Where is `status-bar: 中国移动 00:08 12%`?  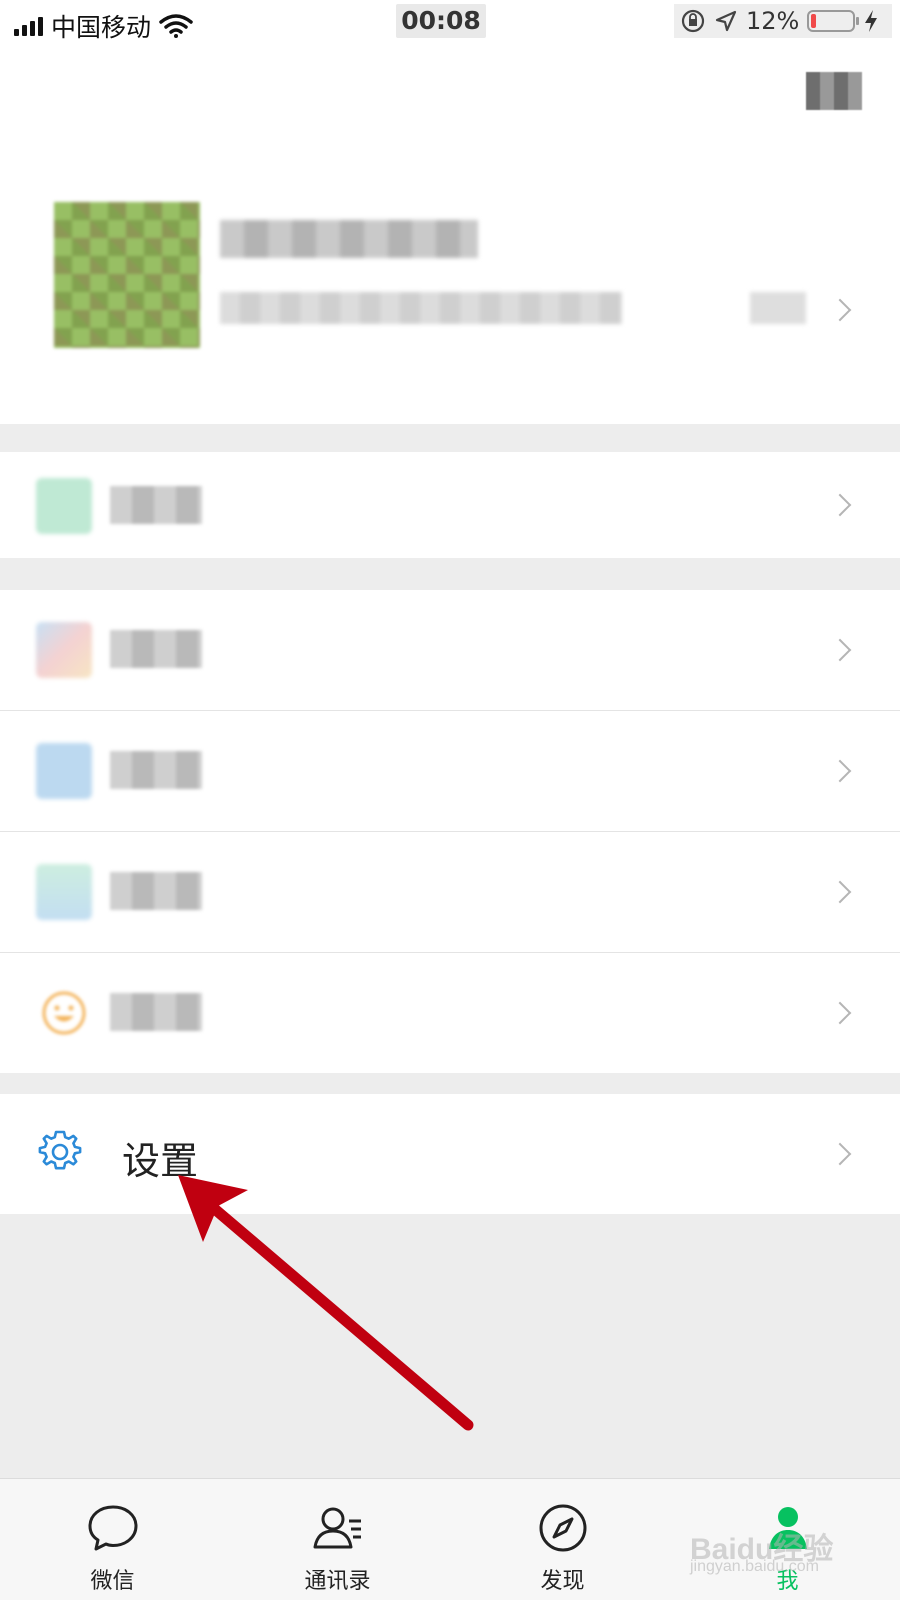
status-bar: 中国移动 00:08 12% is located at coordinates (450, 22).